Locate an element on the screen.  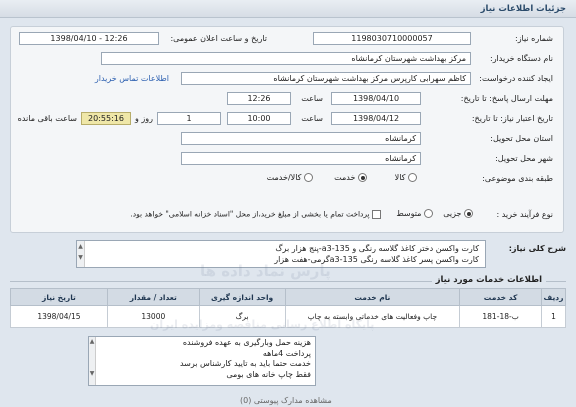
description-label: شرح کلی نیاز: is located at coordinates (537, 248).